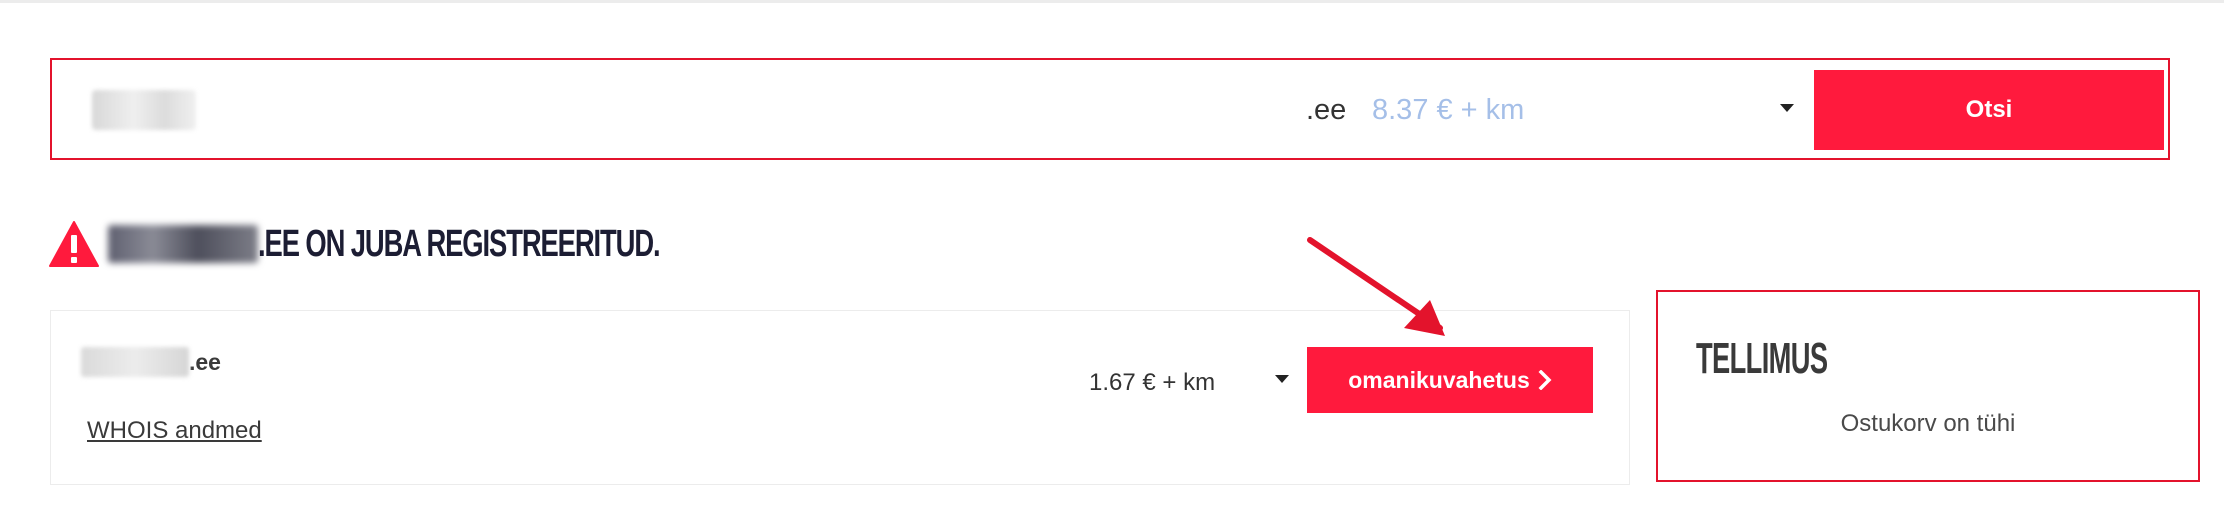  I want to click on top-divider, so click(1112, 1).